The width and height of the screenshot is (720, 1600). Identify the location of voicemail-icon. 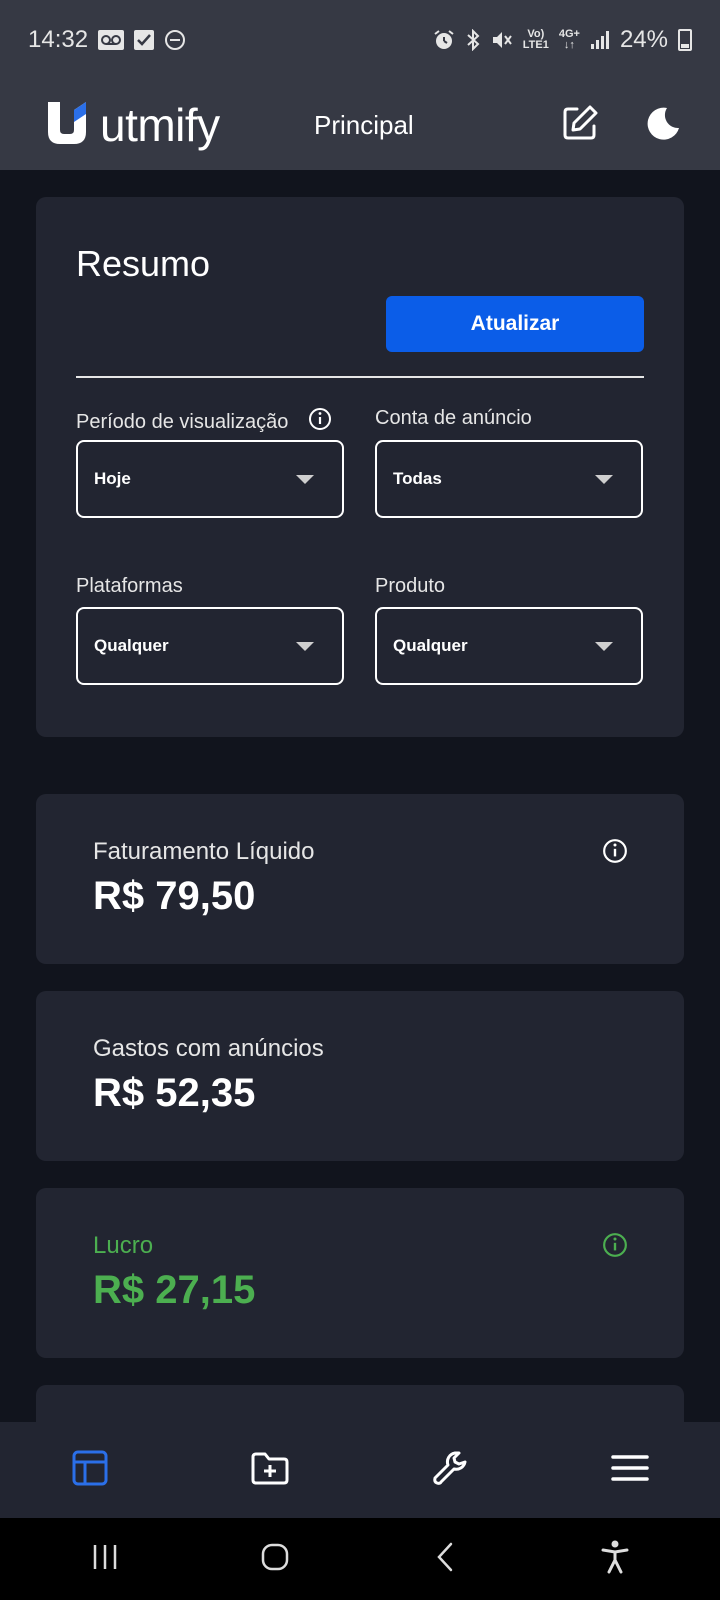
(111, 40).